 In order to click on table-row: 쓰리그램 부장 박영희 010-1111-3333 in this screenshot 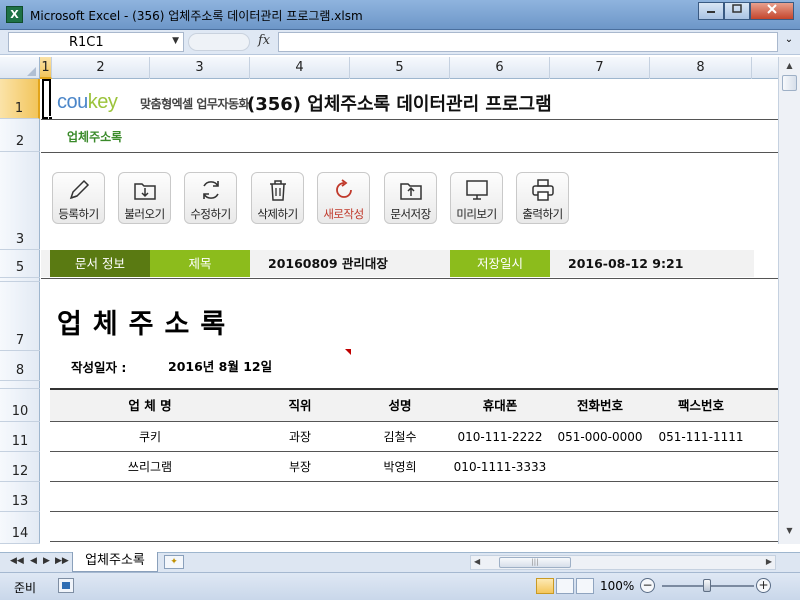, I will do `click(414, 467)`.